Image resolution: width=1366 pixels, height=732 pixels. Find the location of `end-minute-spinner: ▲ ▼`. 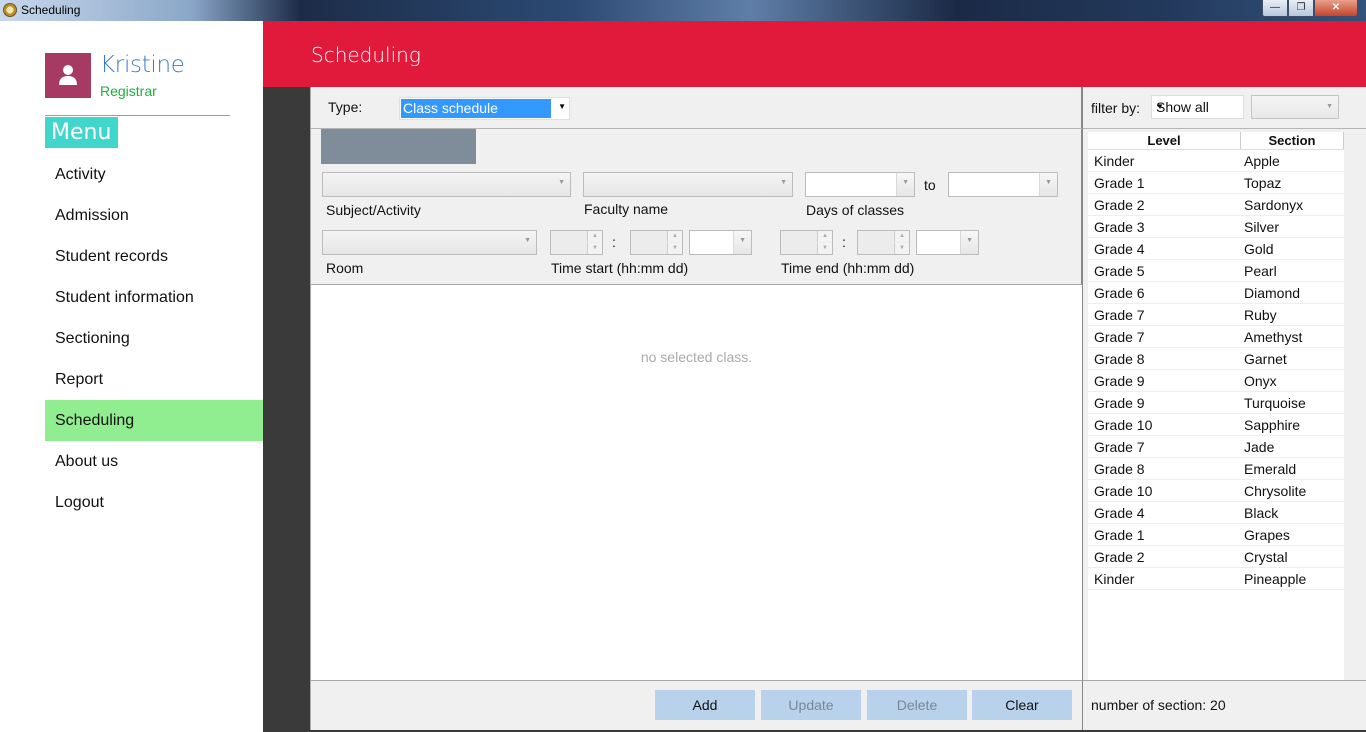

end-minute-spinner: ▲ ▼ is located at coordinates (883, 242).